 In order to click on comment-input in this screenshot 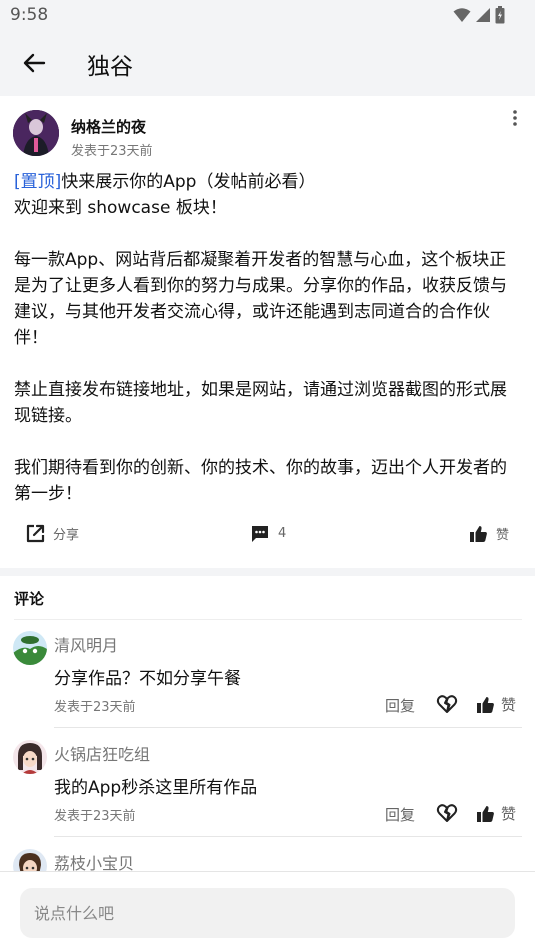, I will do `click(267, 913)`.